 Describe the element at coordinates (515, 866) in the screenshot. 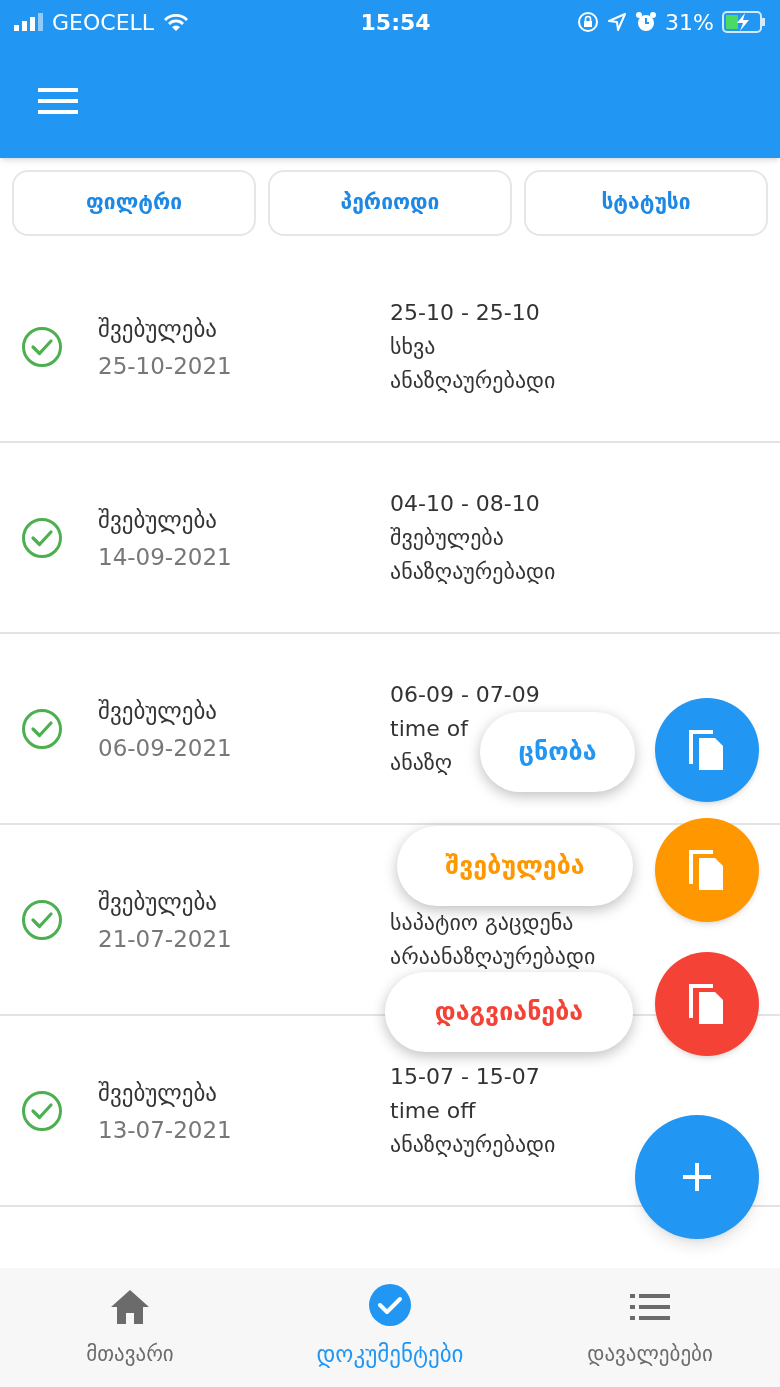

I see `menu-option-label: შვებულება` at that location.